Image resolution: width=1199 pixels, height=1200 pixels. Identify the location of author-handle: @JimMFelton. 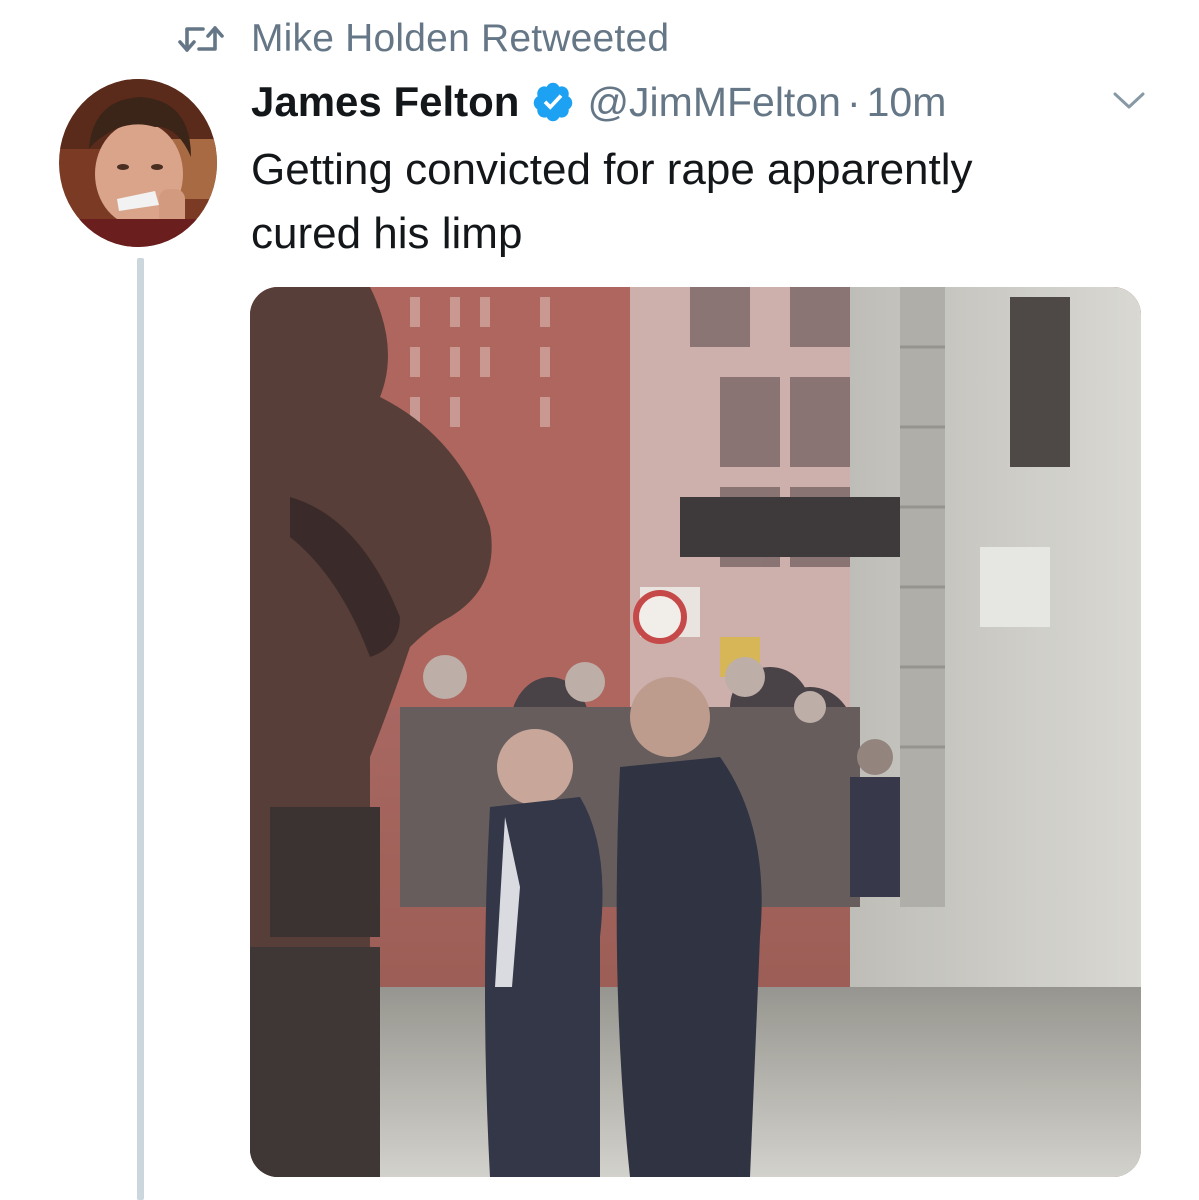
(714, 102).